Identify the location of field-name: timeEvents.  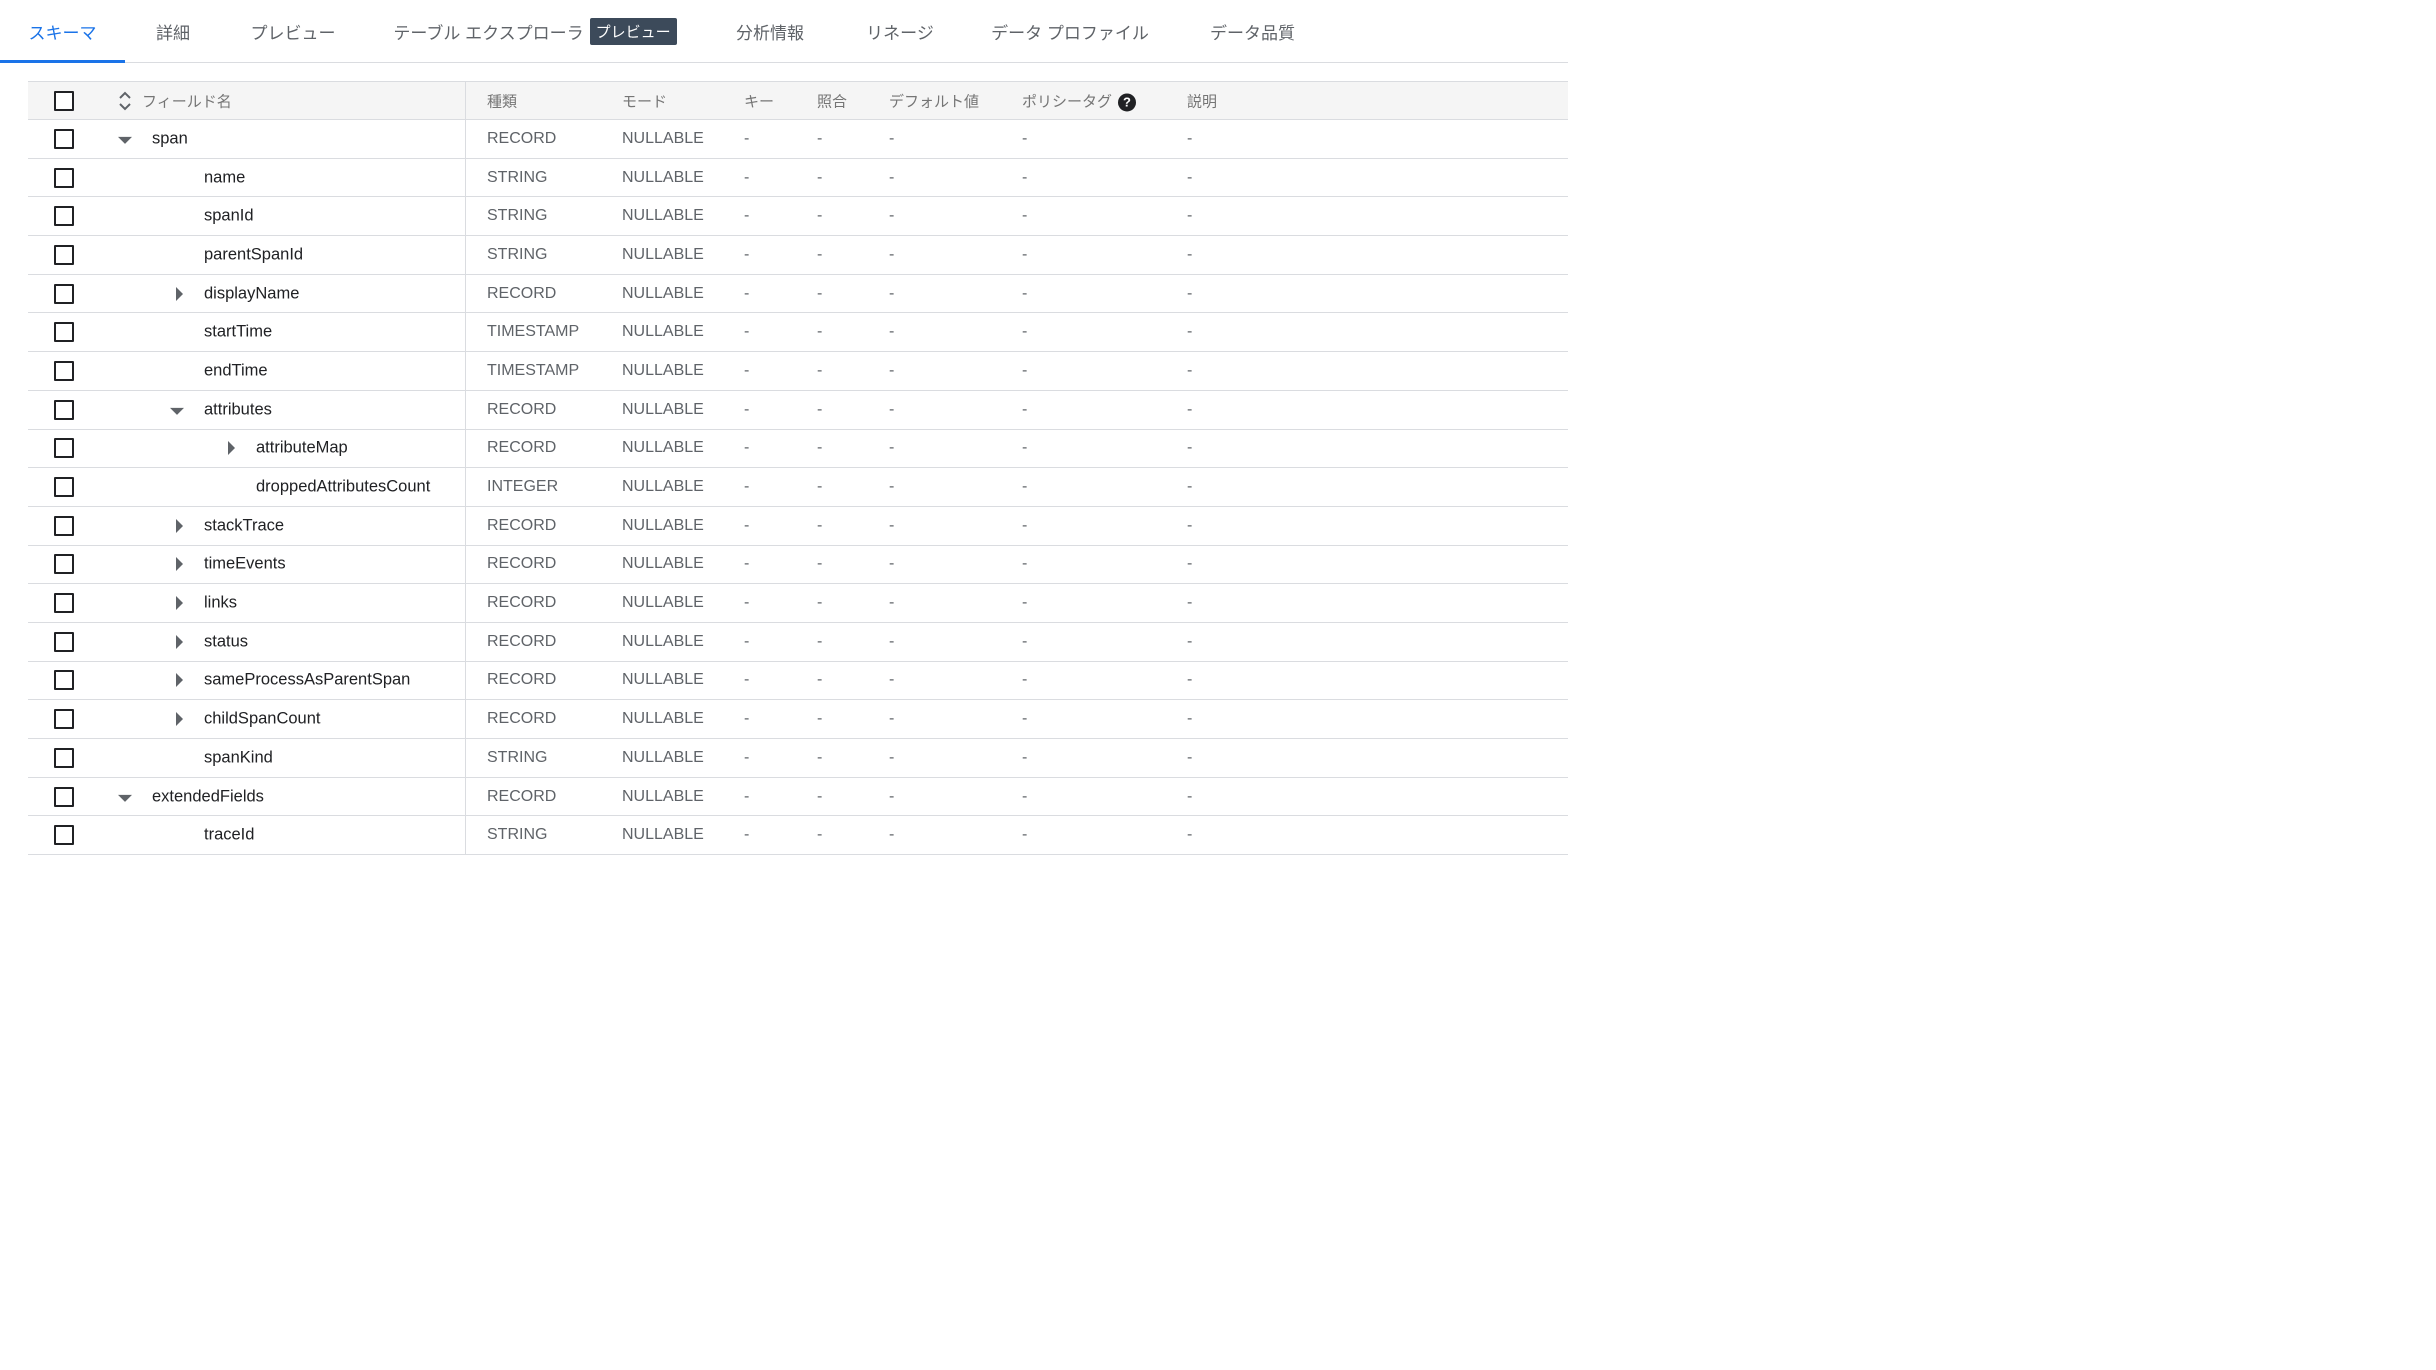
(245, 563).